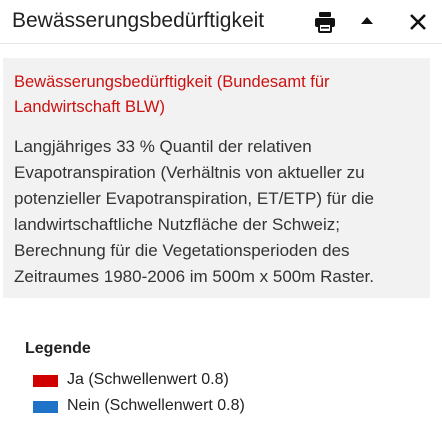 This screenshot has width=442, height=441. I want to click on panel-title: Bewässerungsbedürftigkeit, so click(138, 20).